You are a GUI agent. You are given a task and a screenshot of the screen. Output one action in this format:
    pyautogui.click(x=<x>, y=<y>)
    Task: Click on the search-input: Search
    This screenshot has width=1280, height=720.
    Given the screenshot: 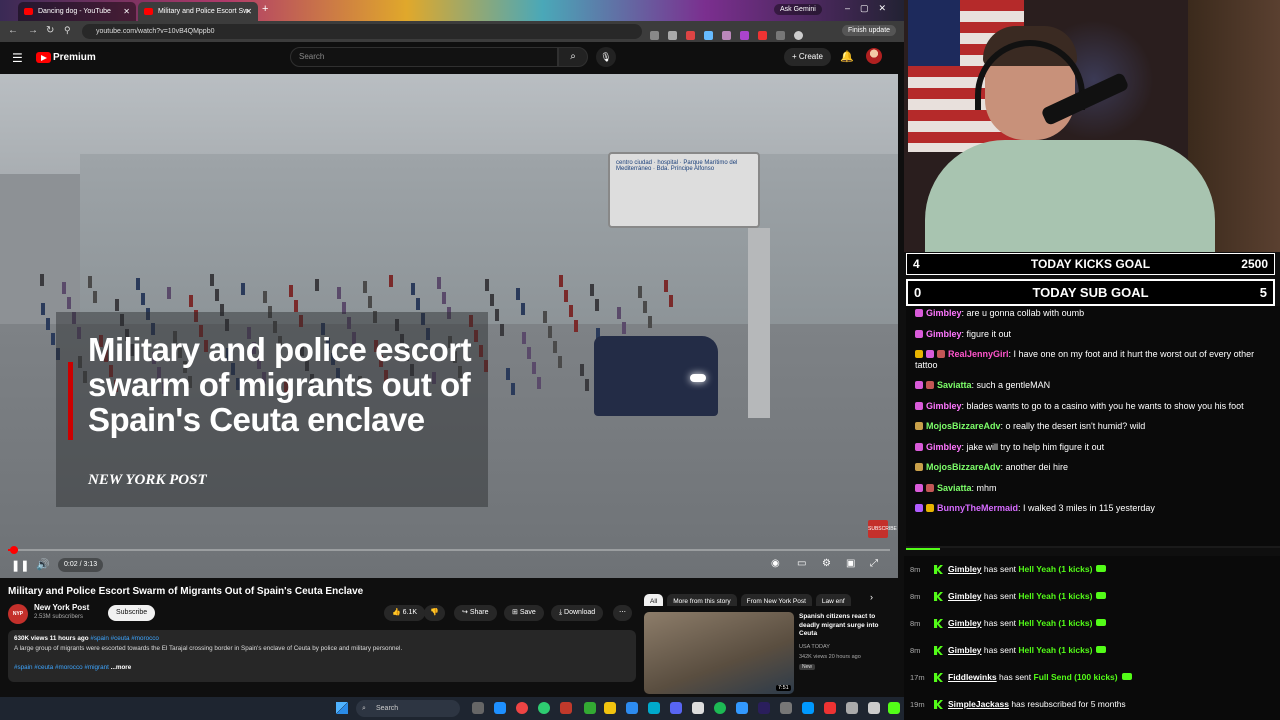 What is the action you would take?
    pyautogui.click(x=424, y=57)
    